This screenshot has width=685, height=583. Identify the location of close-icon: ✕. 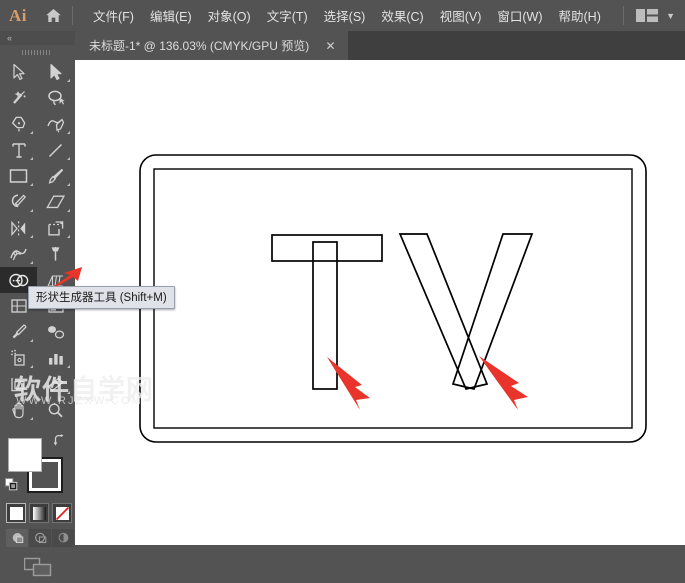
(330, 46).